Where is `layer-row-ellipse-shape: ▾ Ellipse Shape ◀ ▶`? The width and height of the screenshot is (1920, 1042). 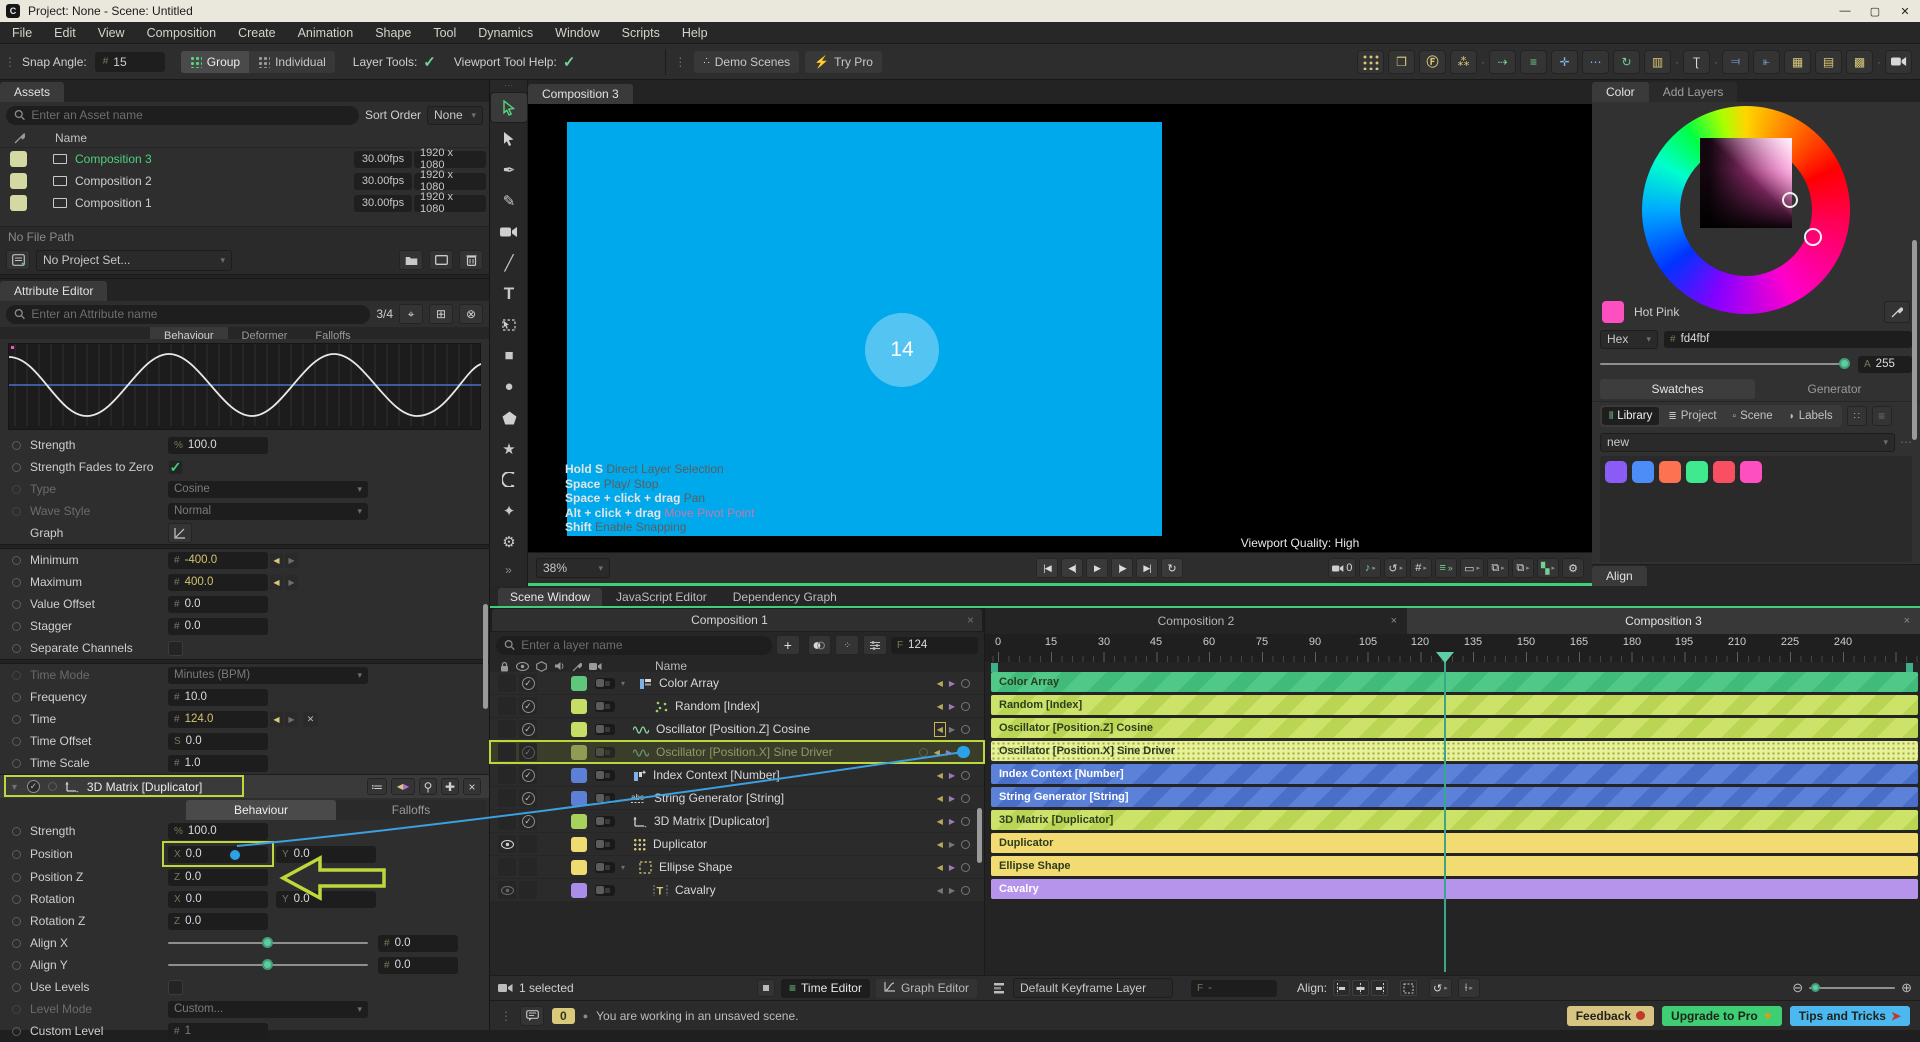
layer-row-ellipse-shape: ▾ Ellipse Shape ◀ ▶ is located at coordinates (737, 867).